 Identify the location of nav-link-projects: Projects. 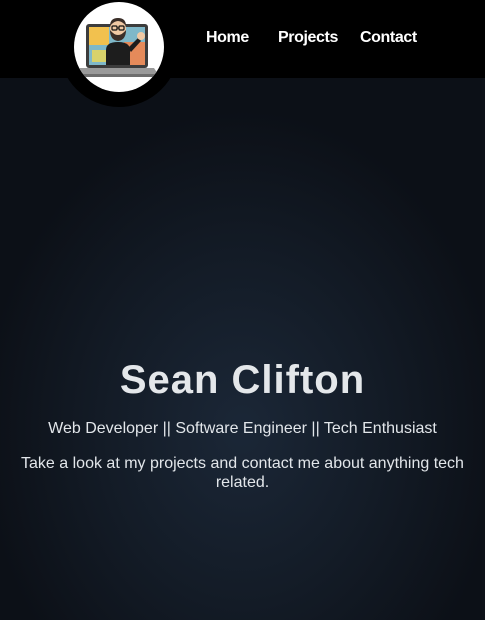
(308, 38).